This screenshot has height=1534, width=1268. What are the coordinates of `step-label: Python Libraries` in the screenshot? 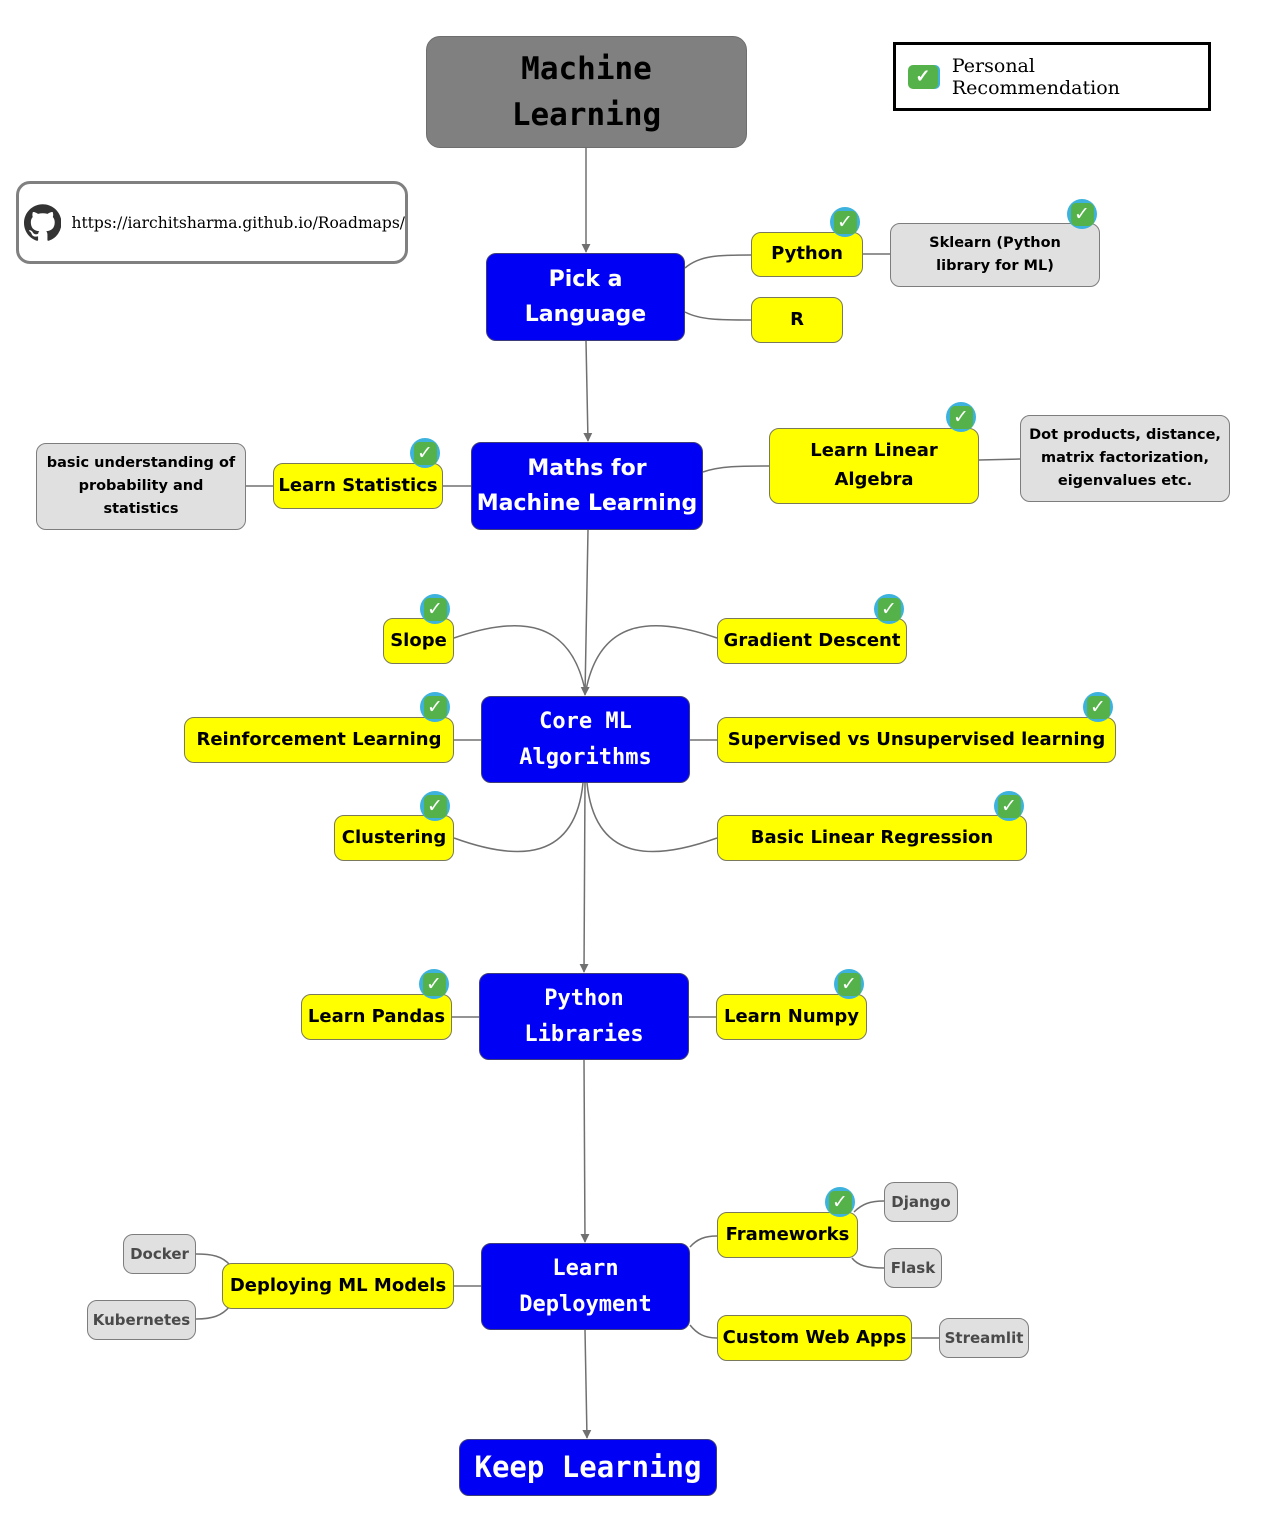 It's located at (584, 1016).